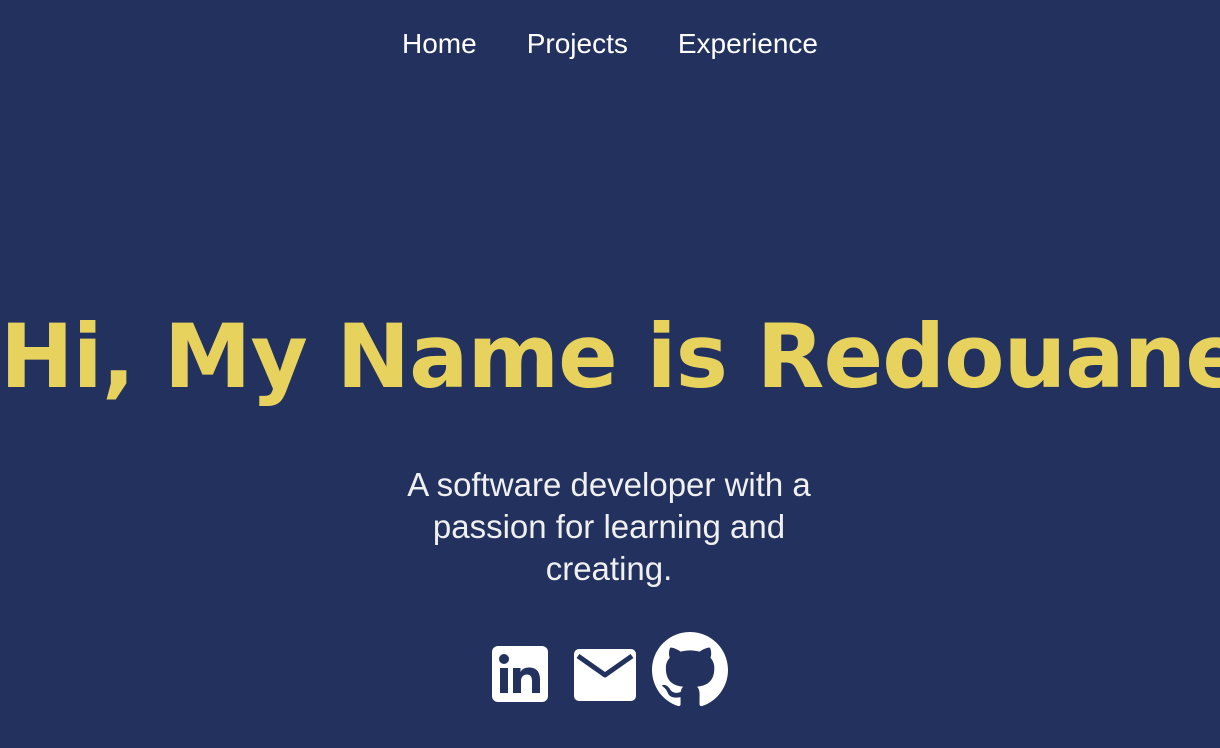 This screenshot has height=748, width=1220. I want to click on linkedin-link, so click(520, 674).